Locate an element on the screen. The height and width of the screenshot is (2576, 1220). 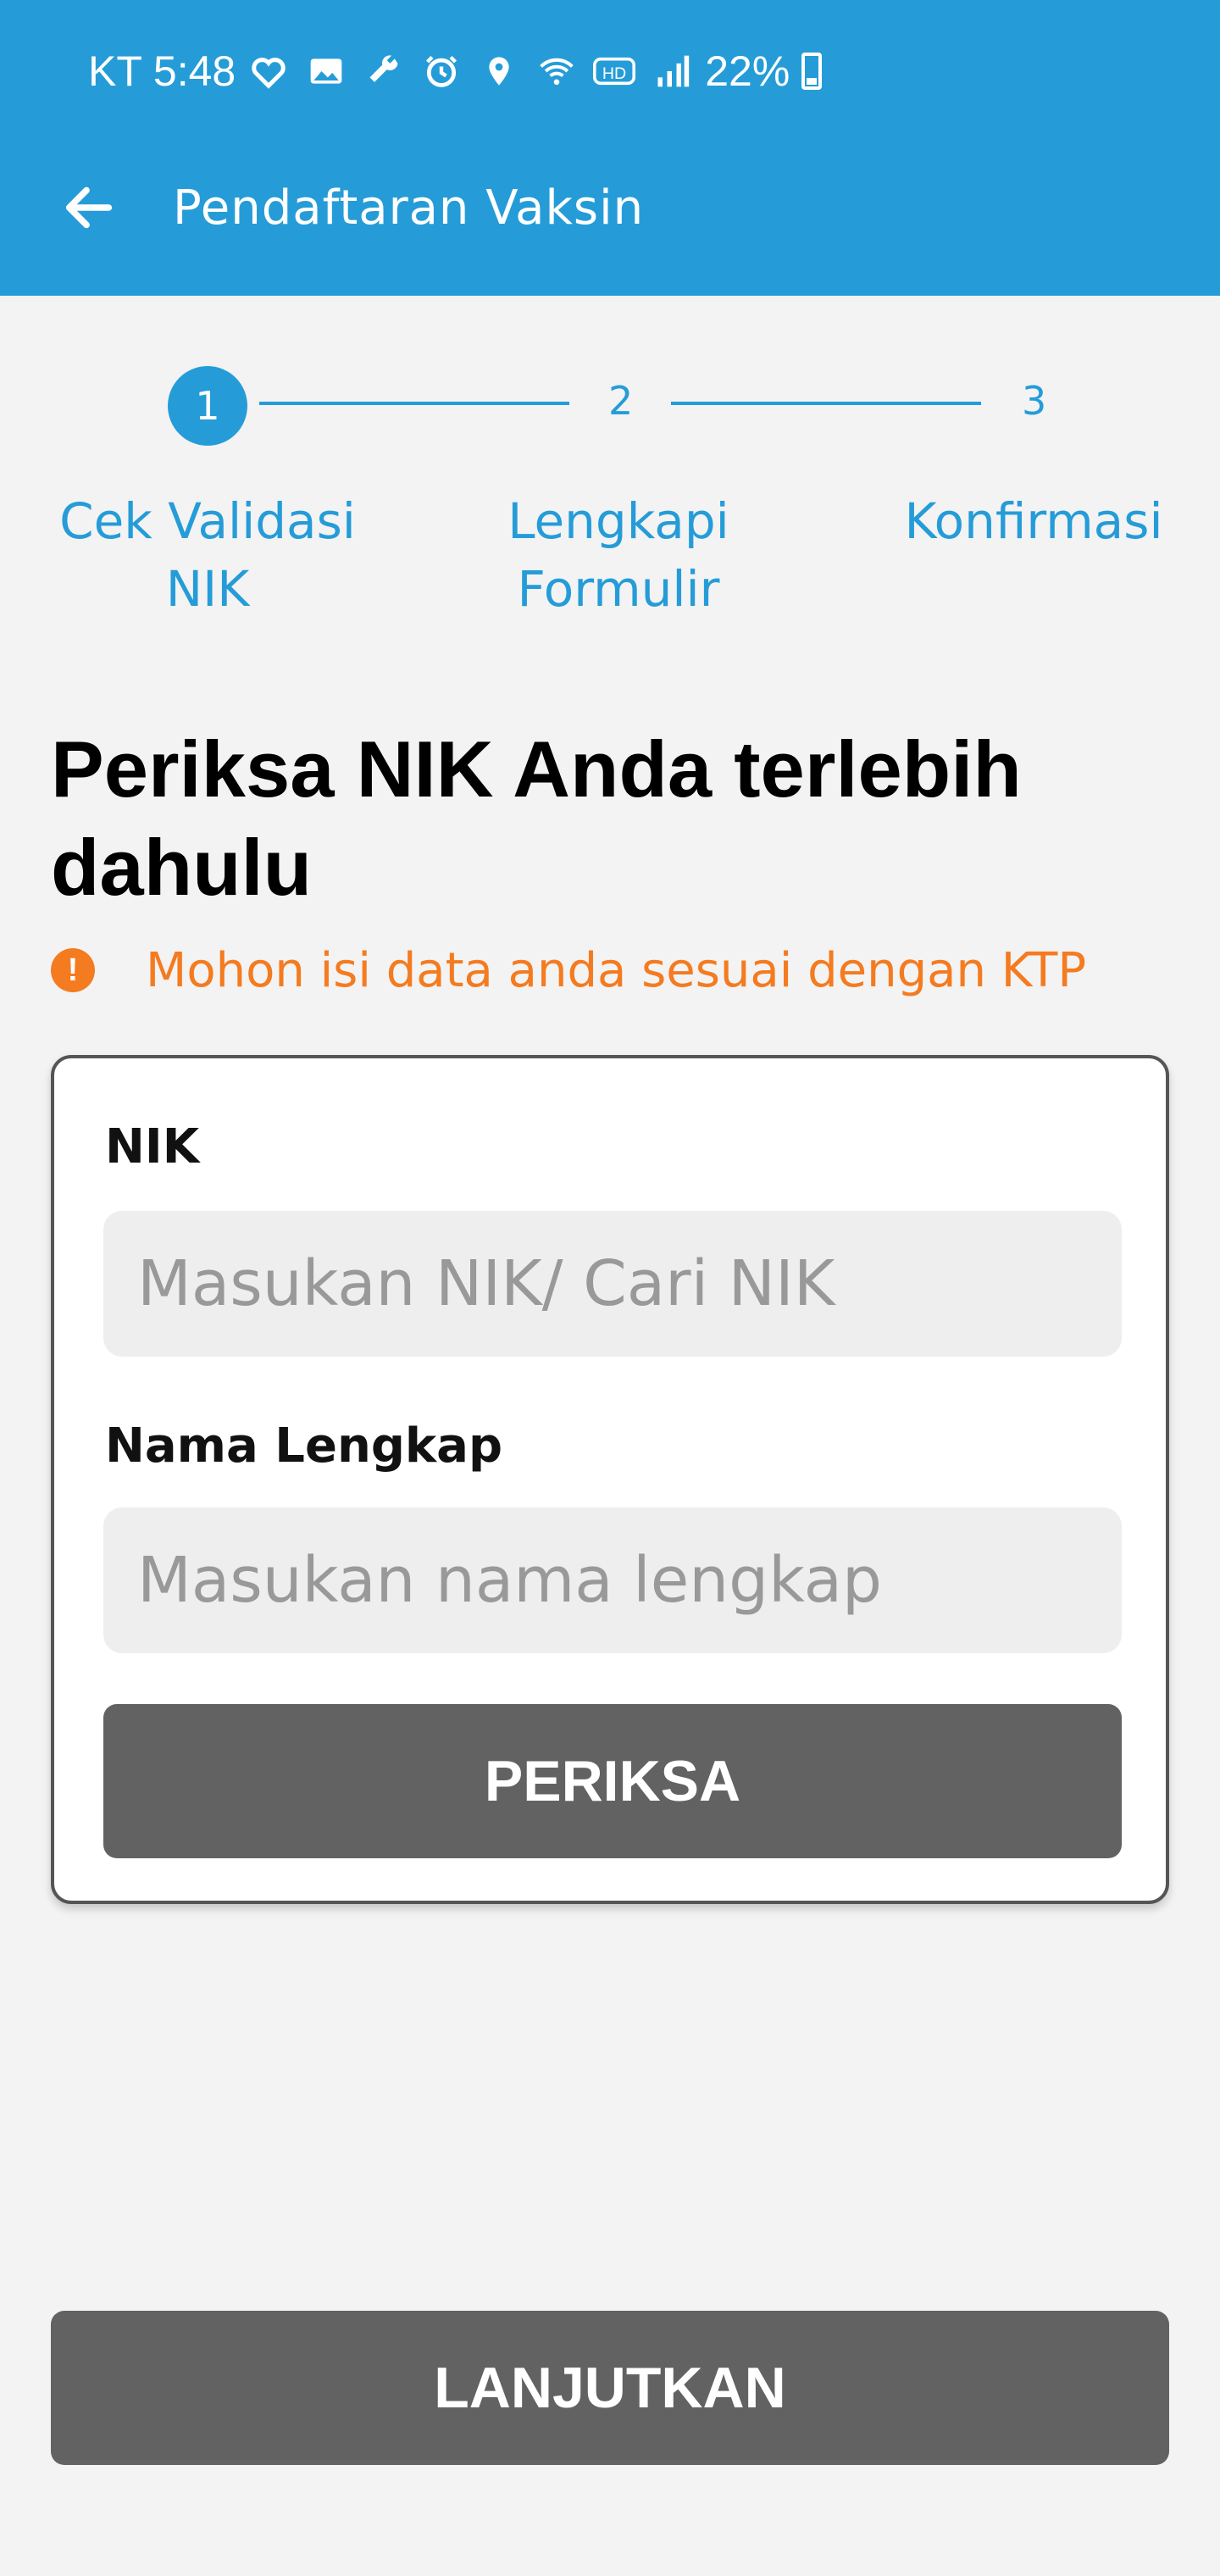
step-3-label: Konfirmasi is located at coordinates (1033, 521).